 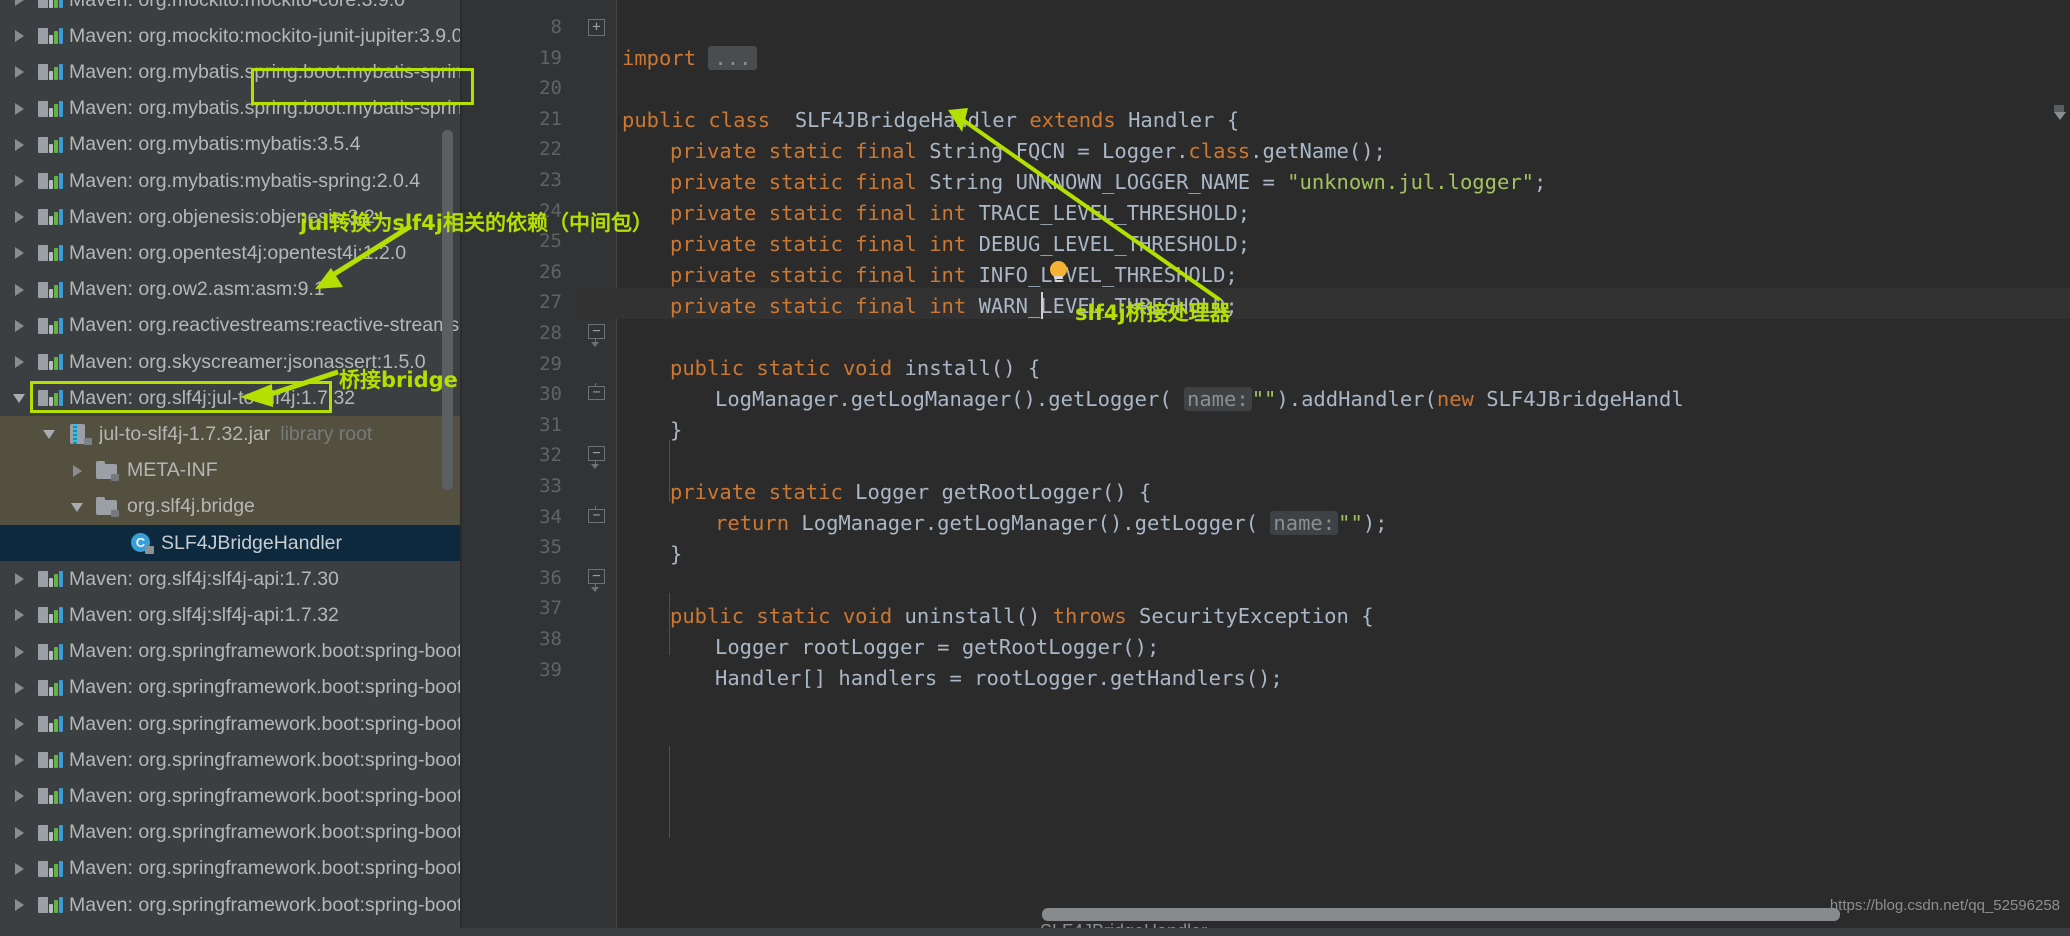 I want to click on tree-item: jul-to-slf4j-1.7.32.jar library root, so click(x=230, y=434).